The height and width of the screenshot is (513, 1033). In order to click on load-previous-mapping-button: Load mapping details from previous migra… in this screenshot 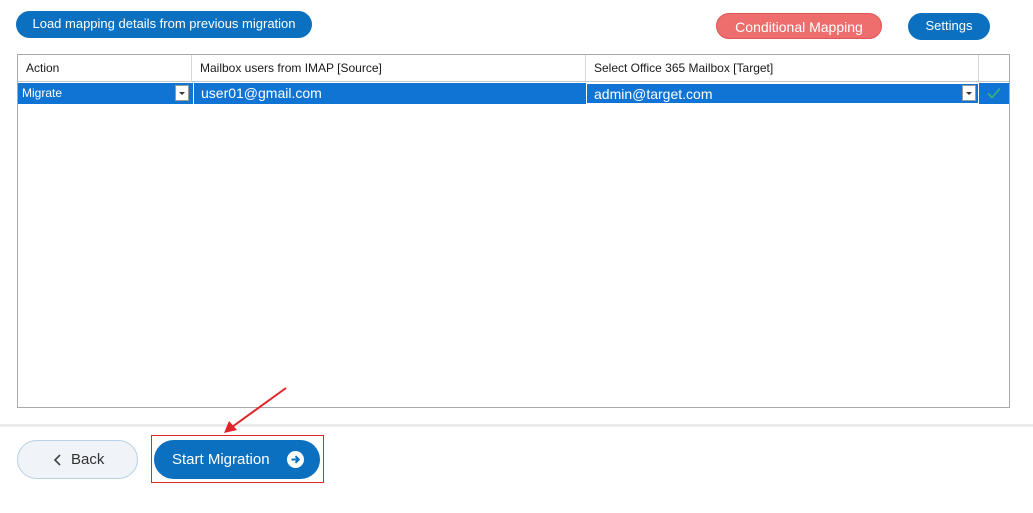, I will do `click(164, 24)`.